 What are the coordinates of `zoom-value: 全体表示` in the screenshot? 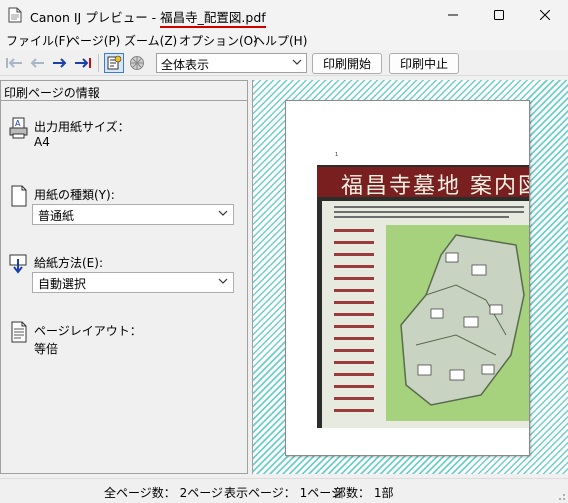 It's located at (185, 65).